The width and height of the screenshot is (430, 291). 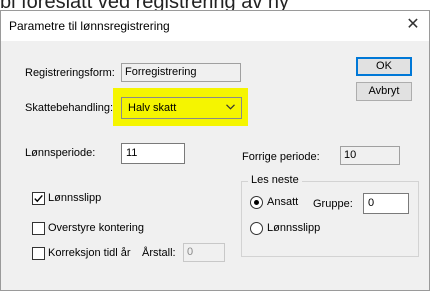 What do you see at coordinates (152, 108) in the screenshot?
I see `skattebehandling-value: Halv skatt` at bounding box center [152, 108].